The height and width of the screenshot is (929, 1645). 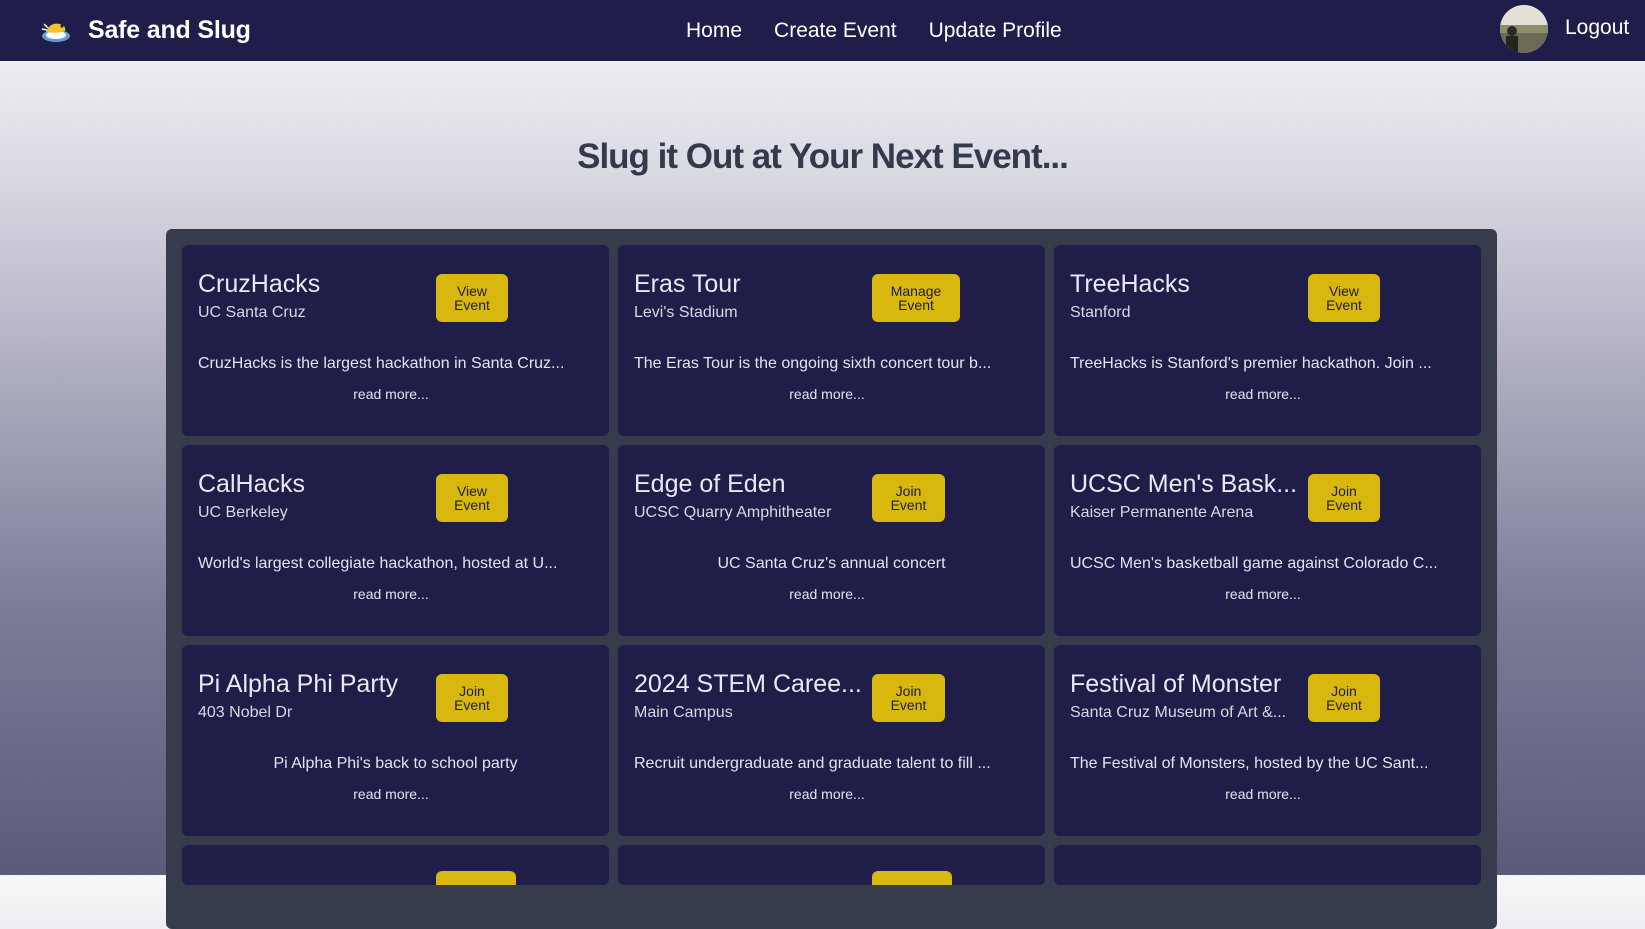 What do you see at coordinates (1524, 29) in the screenshot?
I see `user-avatar-icon` at bounding box center [1524, 29].